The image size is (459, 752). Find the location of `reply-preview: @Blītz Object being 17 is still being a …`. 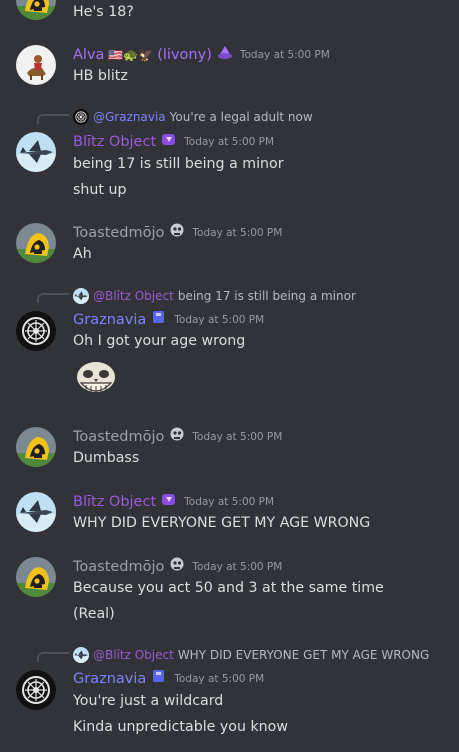

reply-preview: @Blītz Object being 17 is still being a … is located at coordinates (214, 296).